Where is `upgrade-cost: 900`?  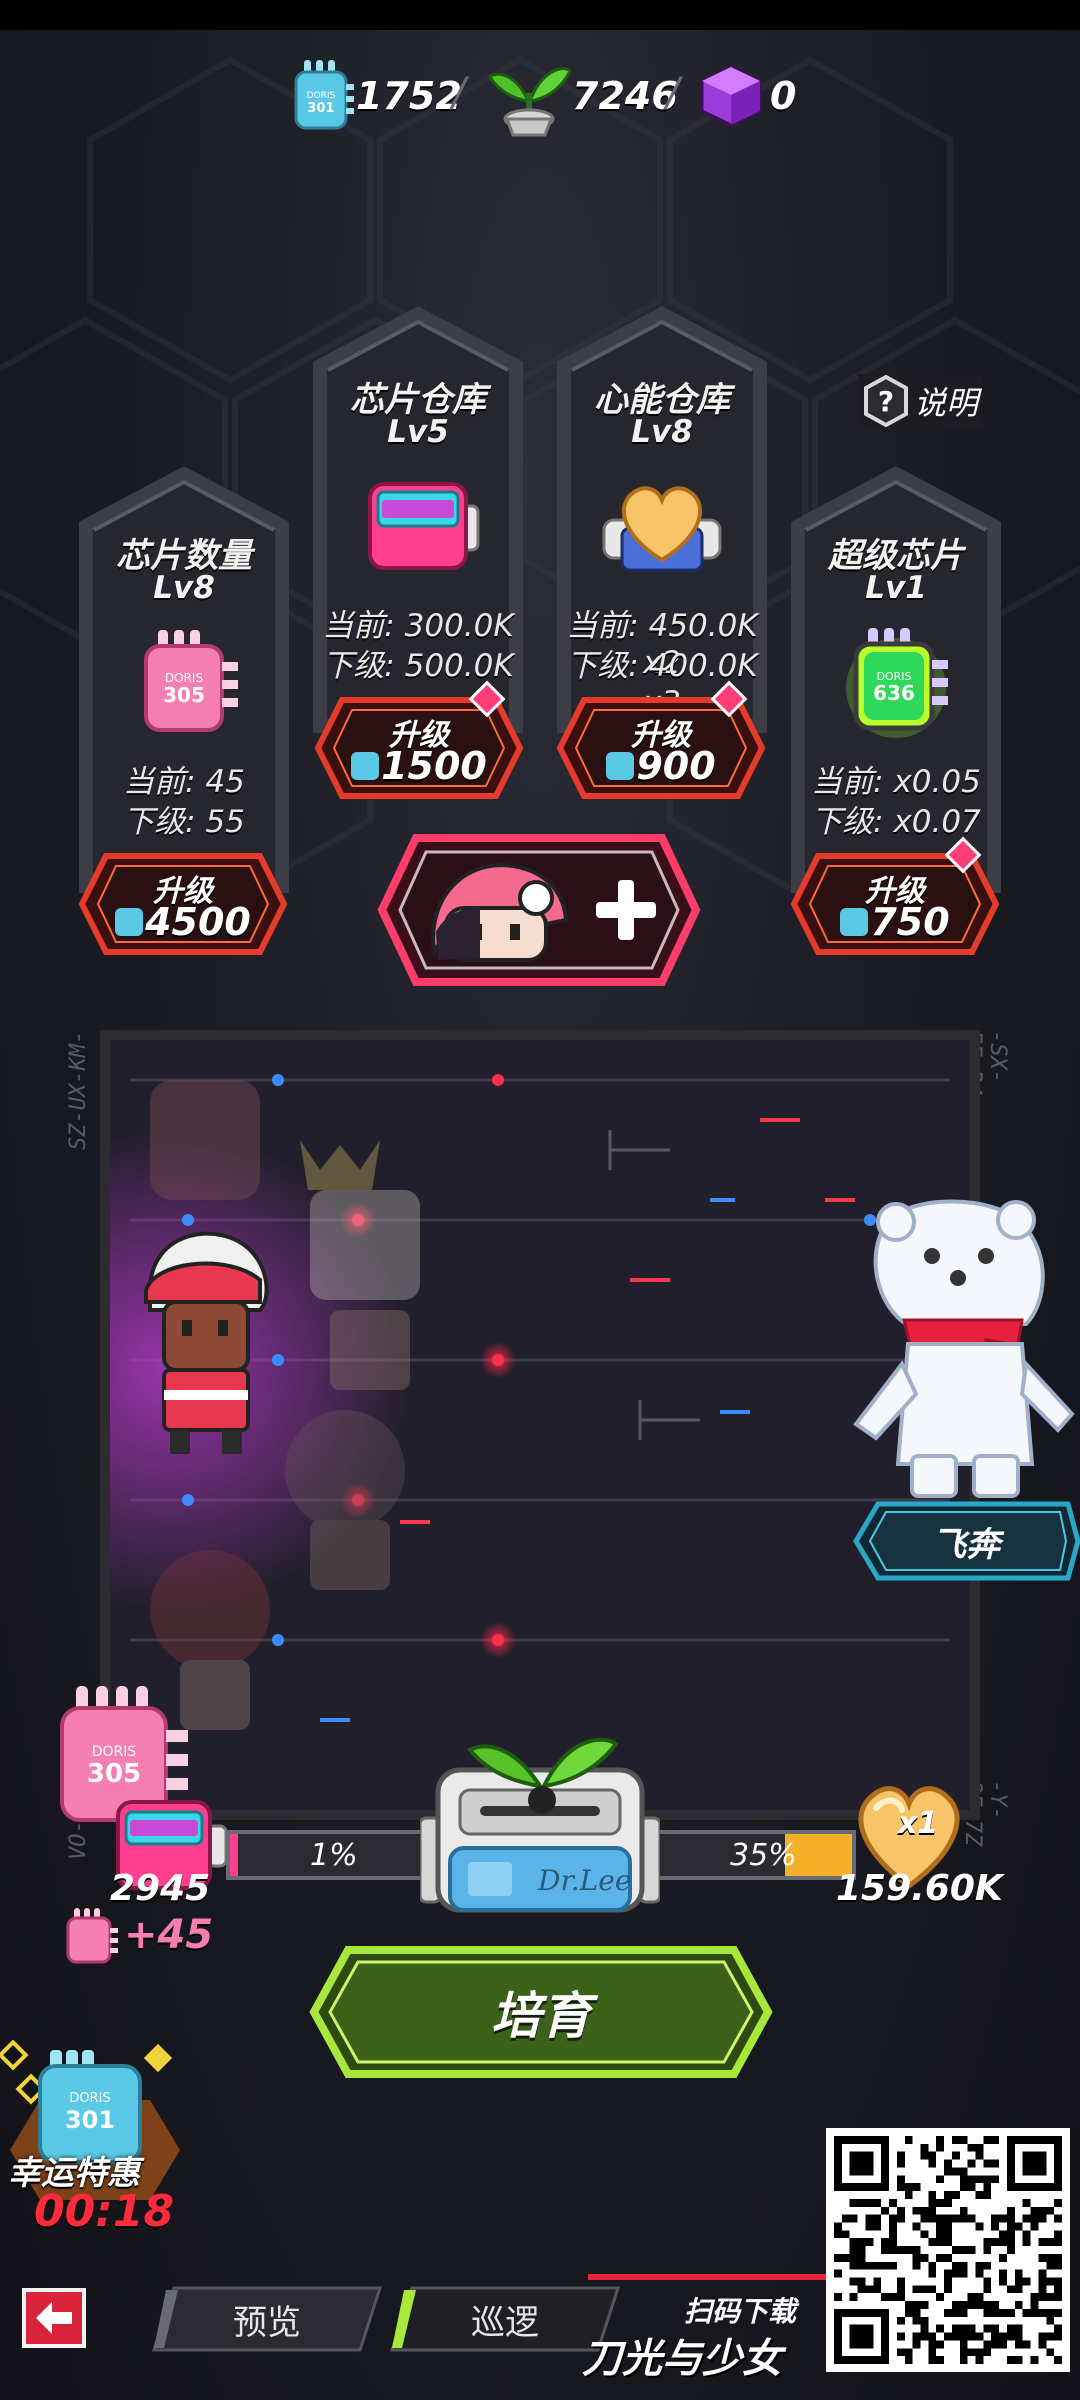 upgrade-cost: 900 is located at coordinates (661, 766).